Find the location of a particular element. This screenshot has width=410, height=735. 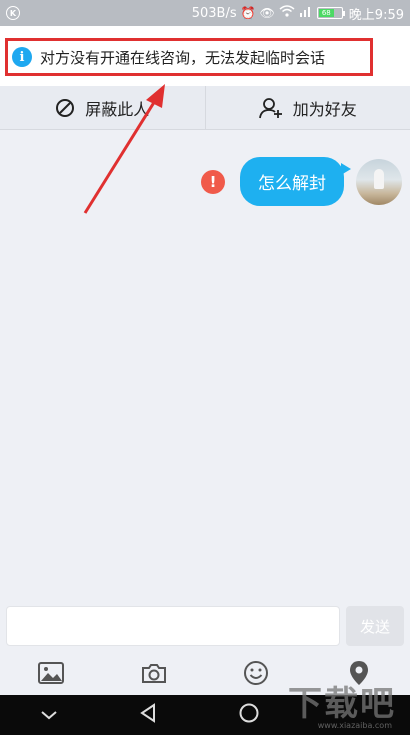

add-friend-label: 加为好友 is located at coordinates (324, 109).